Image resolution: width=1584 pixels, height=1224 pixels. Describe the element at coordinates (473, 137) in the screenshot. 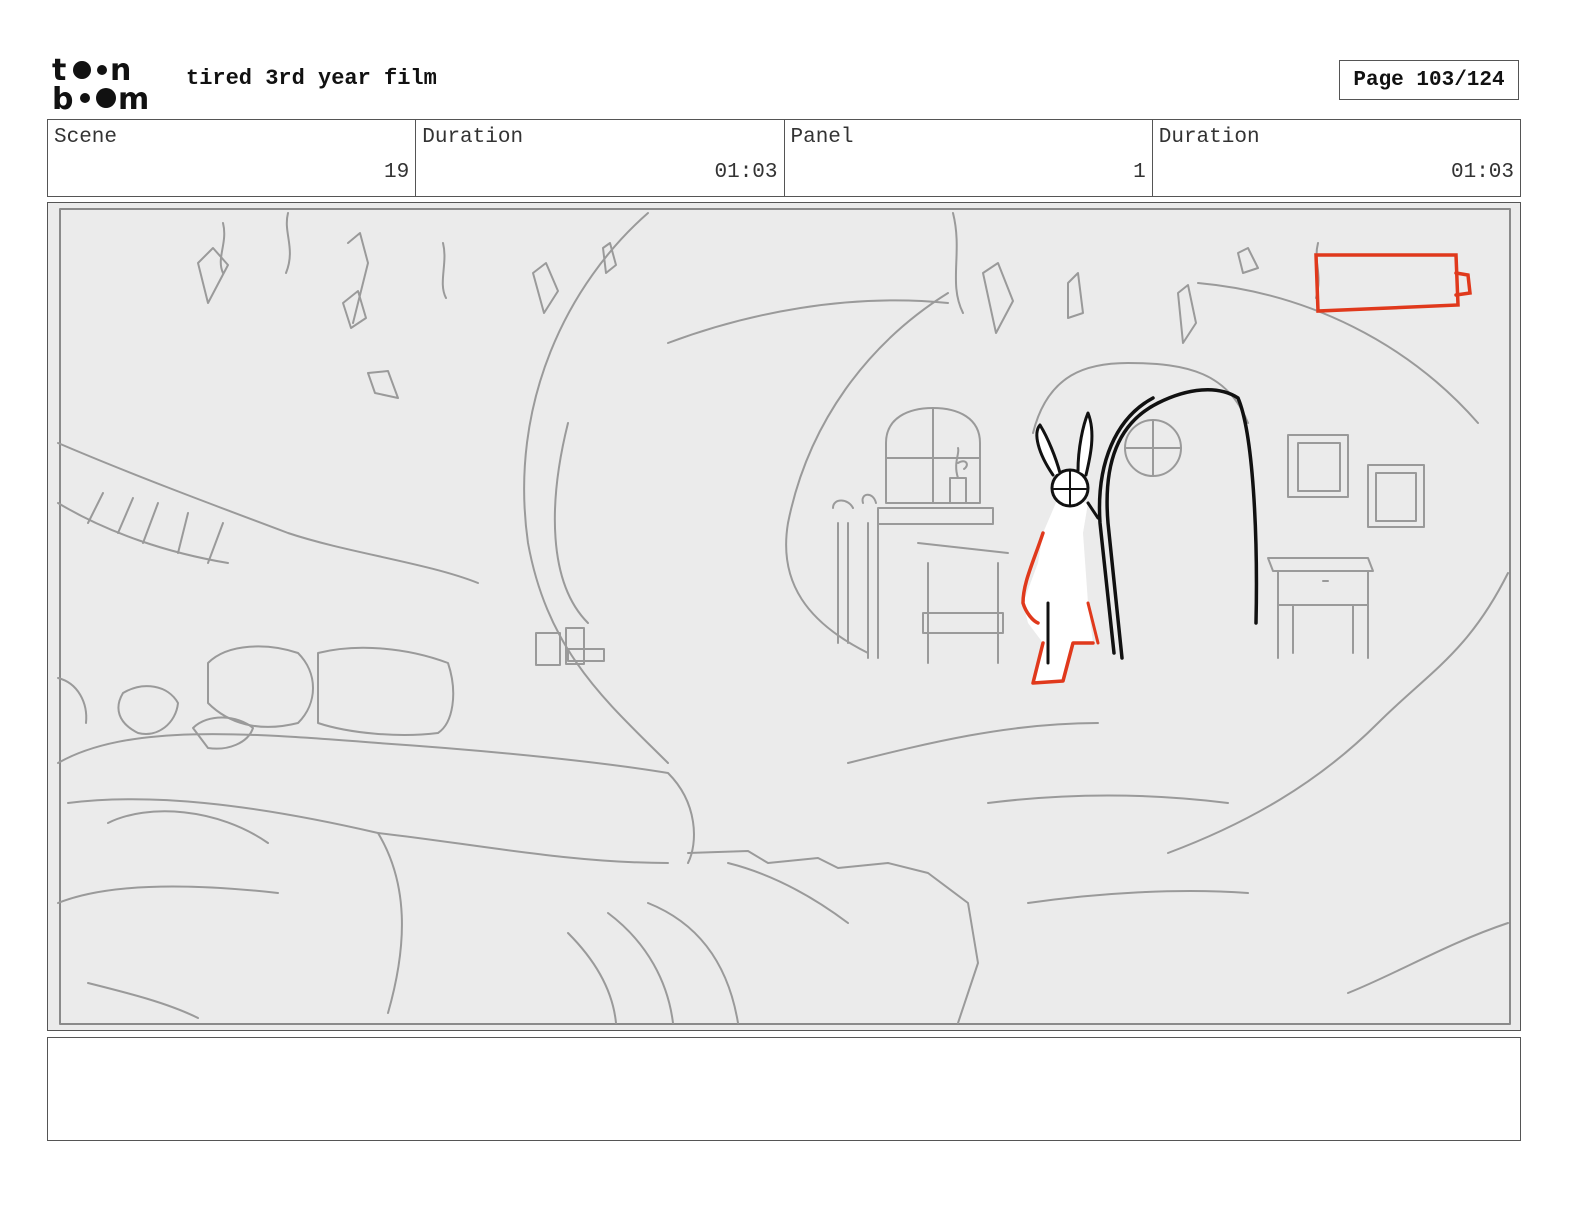

I see `scene-duration-label: Duration` at that location.